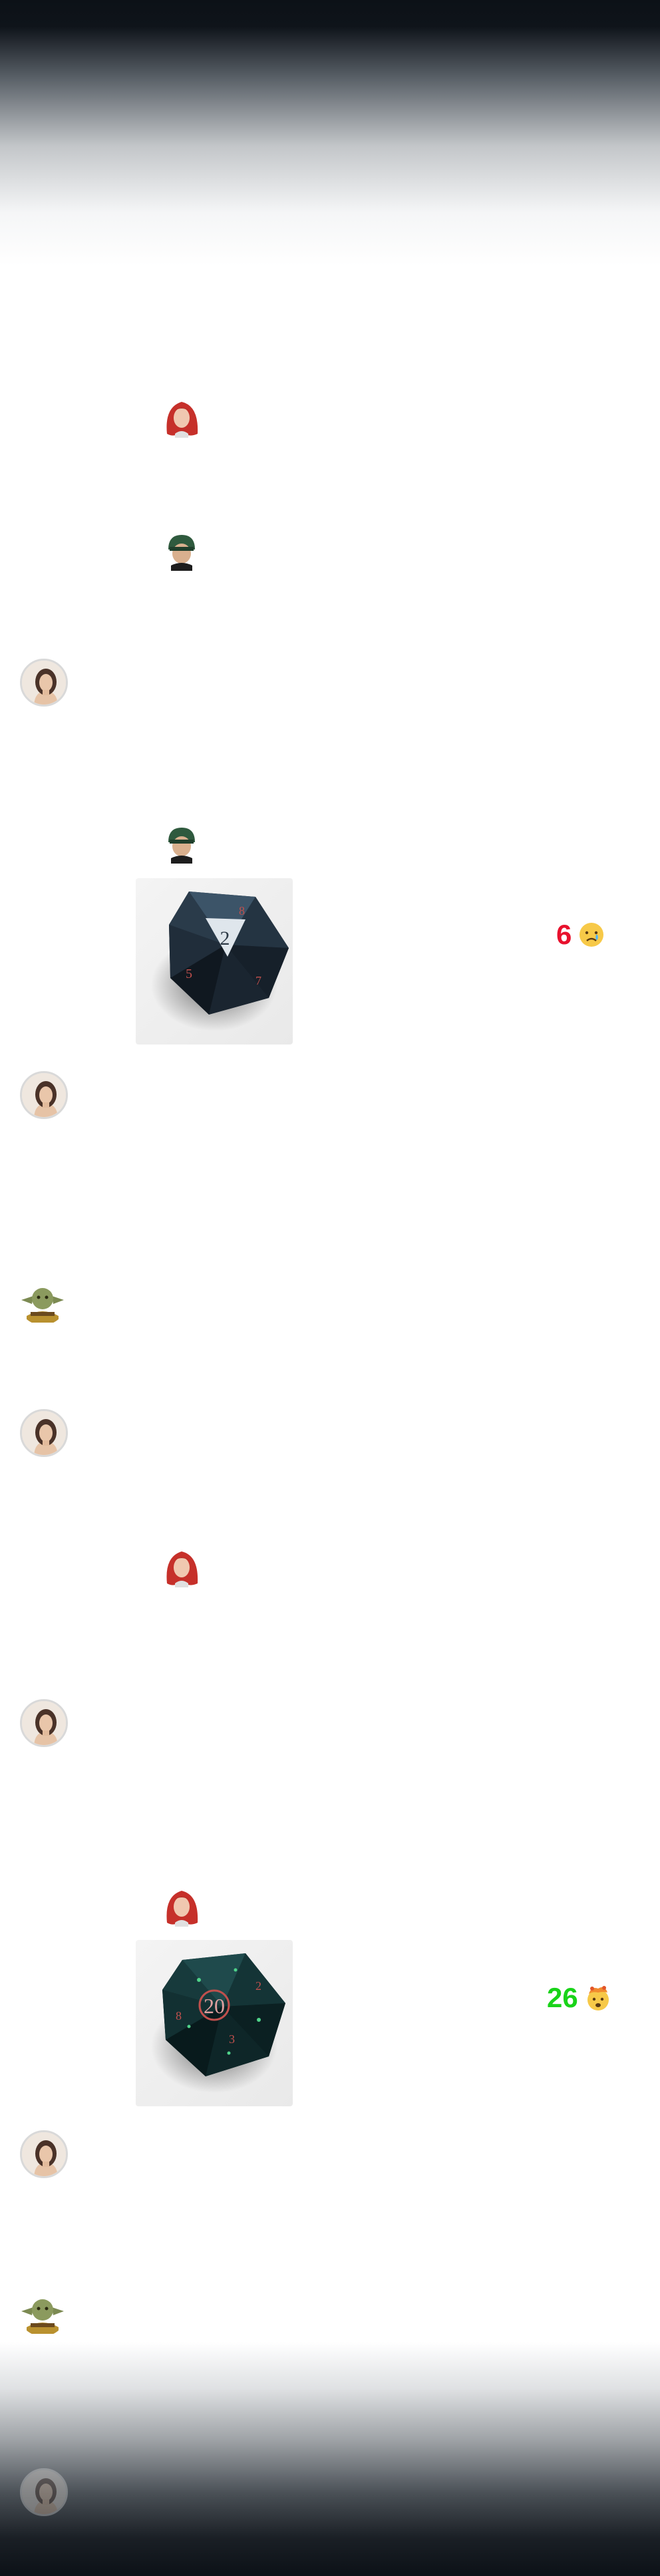  I want to click on dice-roll-card: 20 8 2 3, so click(214, 2023).